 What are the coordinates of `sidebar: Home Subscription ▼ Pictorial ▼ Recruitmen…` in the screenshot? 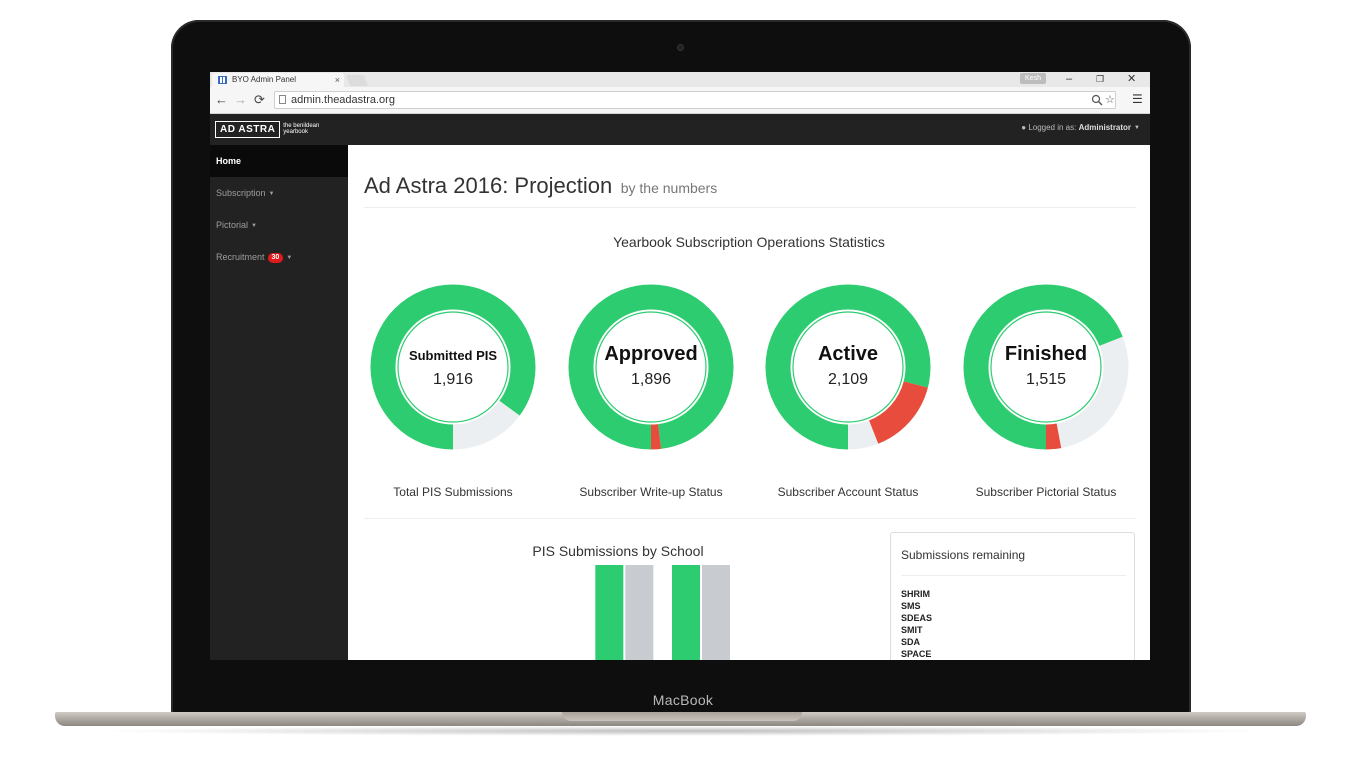 It's located at (279, 402).